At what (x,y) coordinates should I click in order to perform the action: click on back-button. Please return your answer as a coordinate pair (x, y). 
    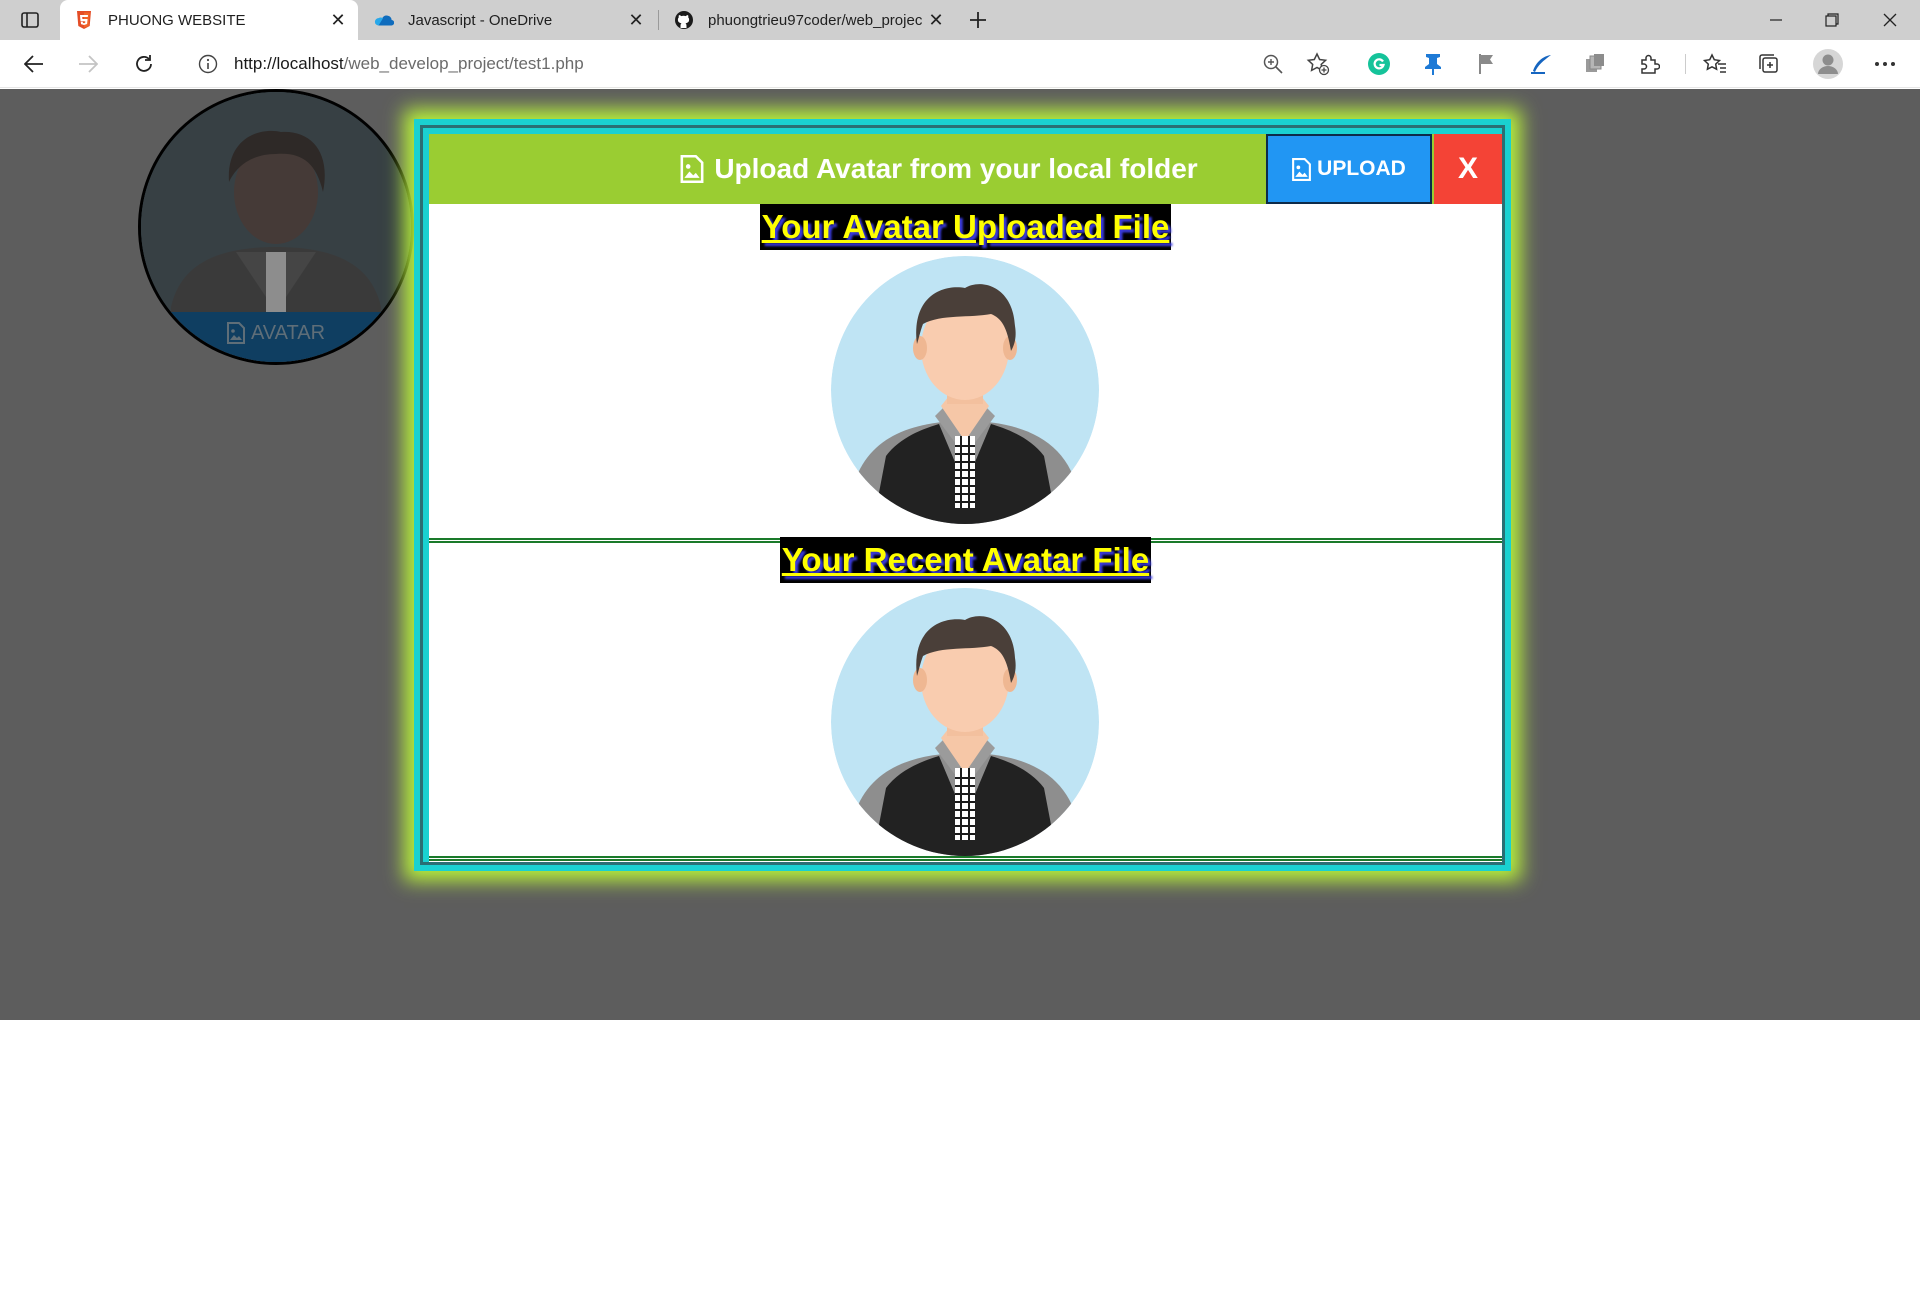
    Looking at the image, I should click on (34, 64).